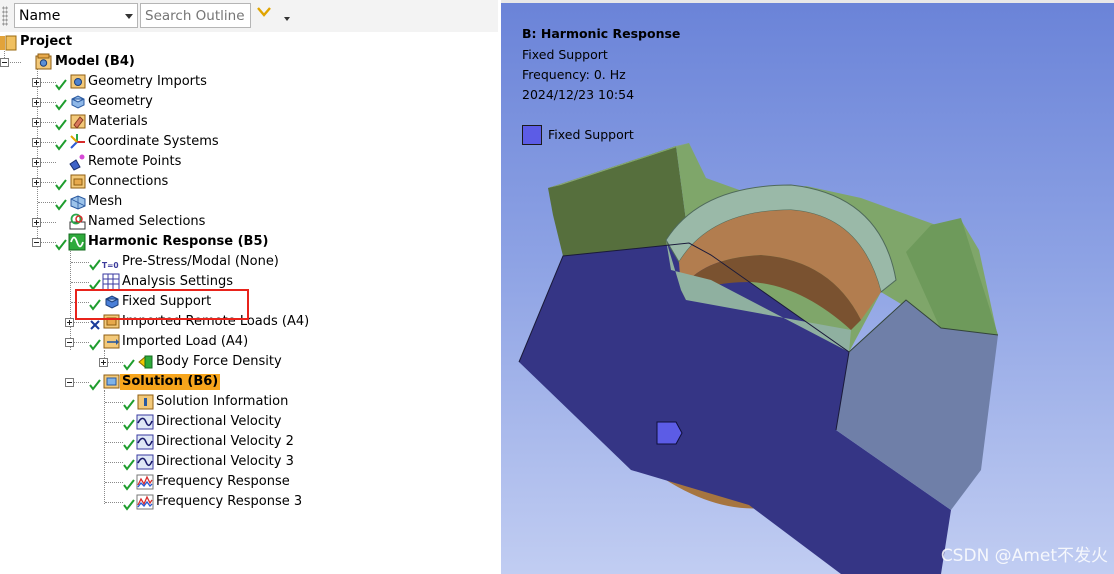  What do you see at coordinates (95, 61) in the screenshot?
I see `tree-label-model: Model (B4)` at bounding box center [95, 61].